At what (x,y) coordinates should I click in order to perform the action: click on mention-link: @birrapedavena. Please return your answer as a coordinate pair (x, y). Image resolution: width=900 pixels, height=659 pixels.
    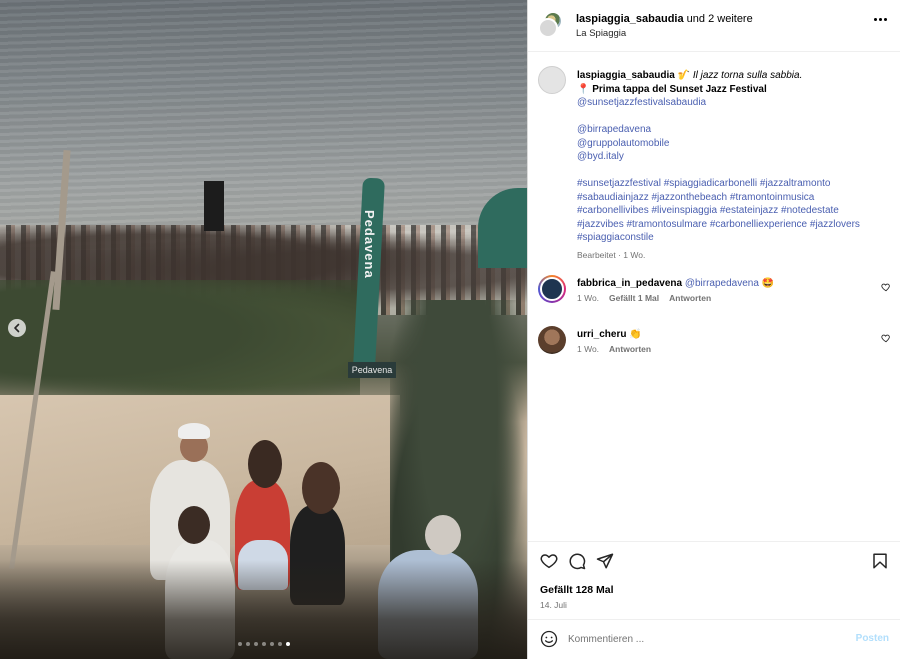
    Looking at the image, I should click on (732, 130).